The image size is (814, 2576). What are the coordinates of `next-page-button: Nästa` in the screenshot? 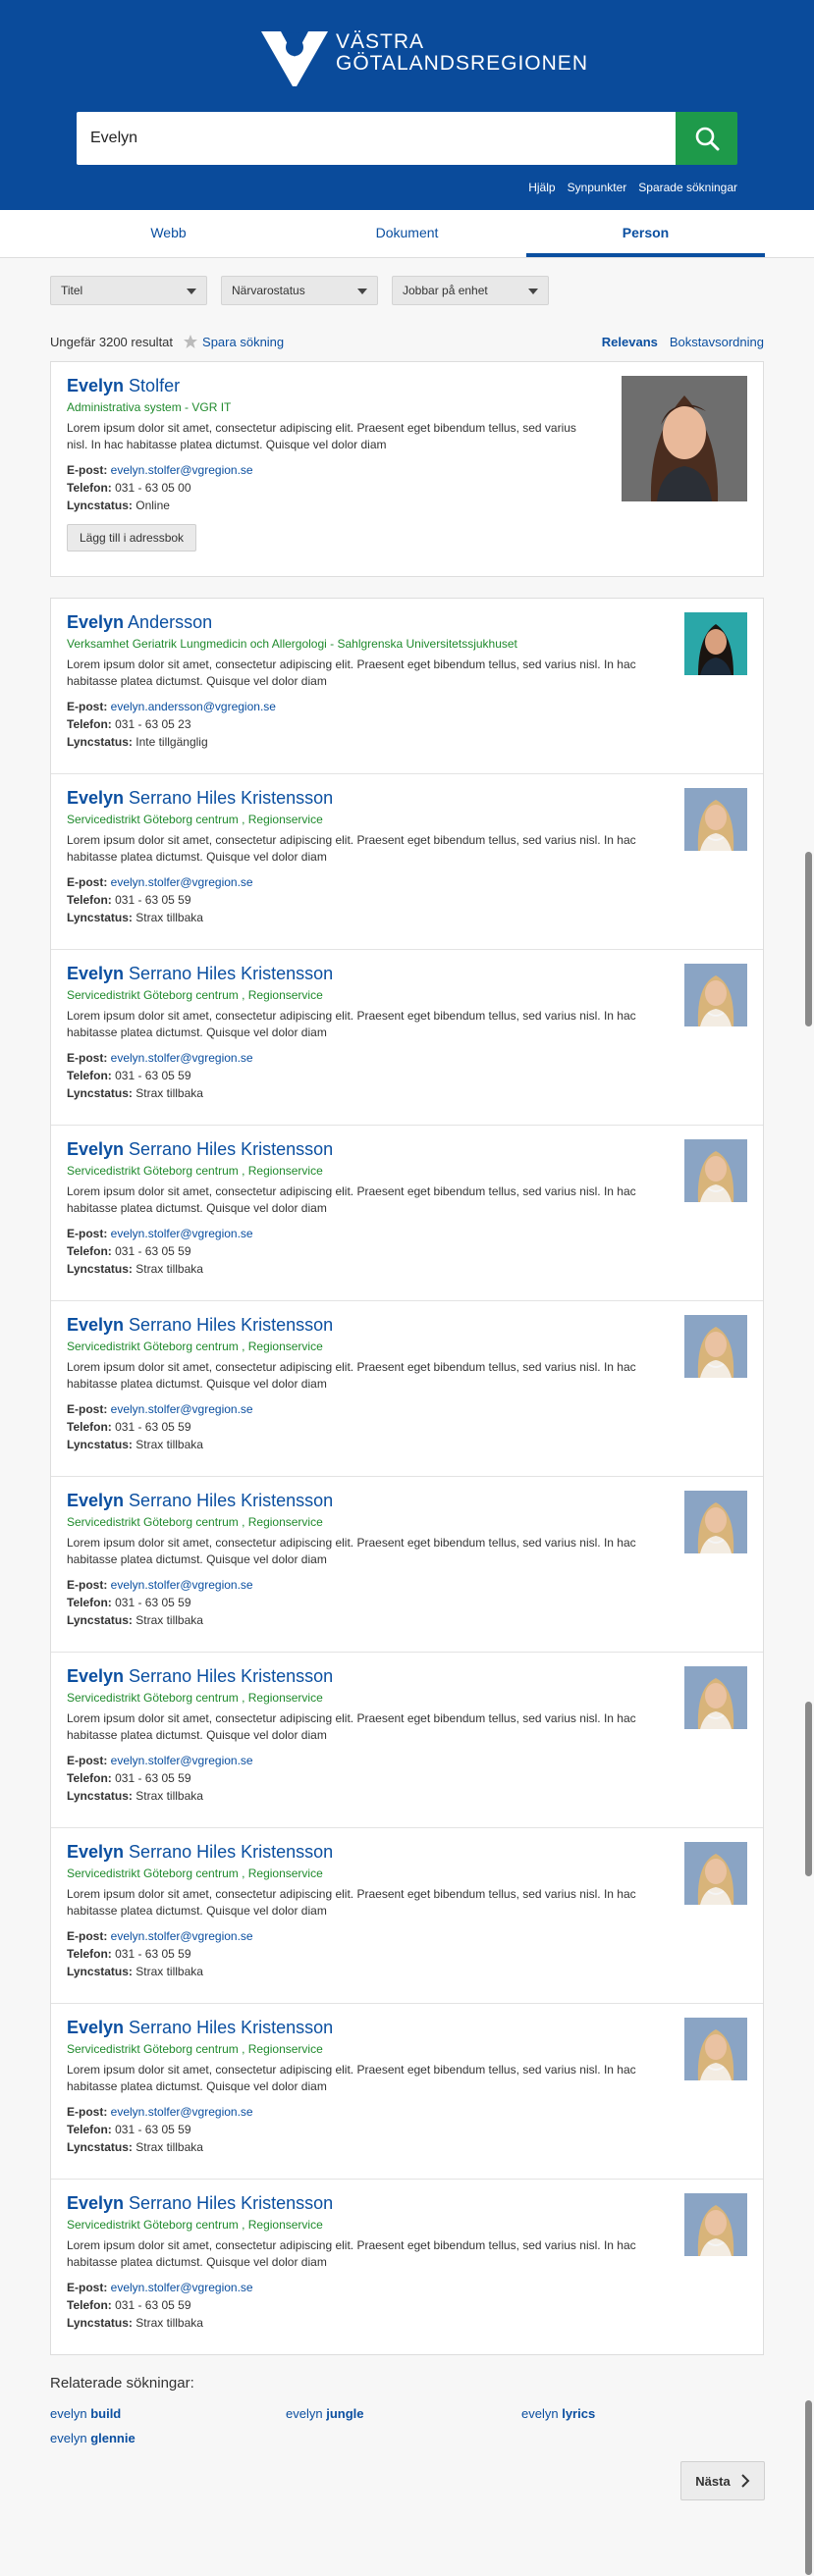 It's located at (722, 2480).